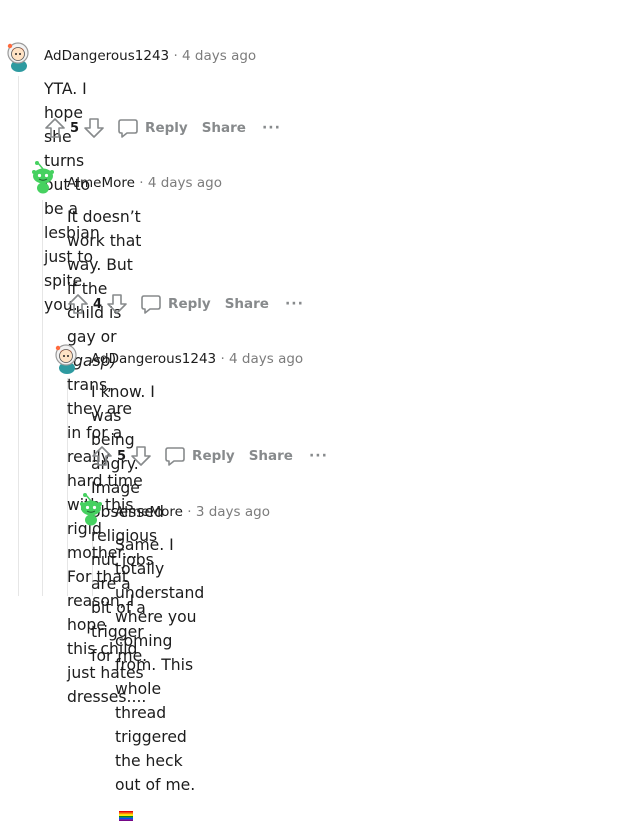 This screenshot has width=620, height=828. I want to click on comment-meta: AlmeMore · 4 days ago, so click(144, 183).